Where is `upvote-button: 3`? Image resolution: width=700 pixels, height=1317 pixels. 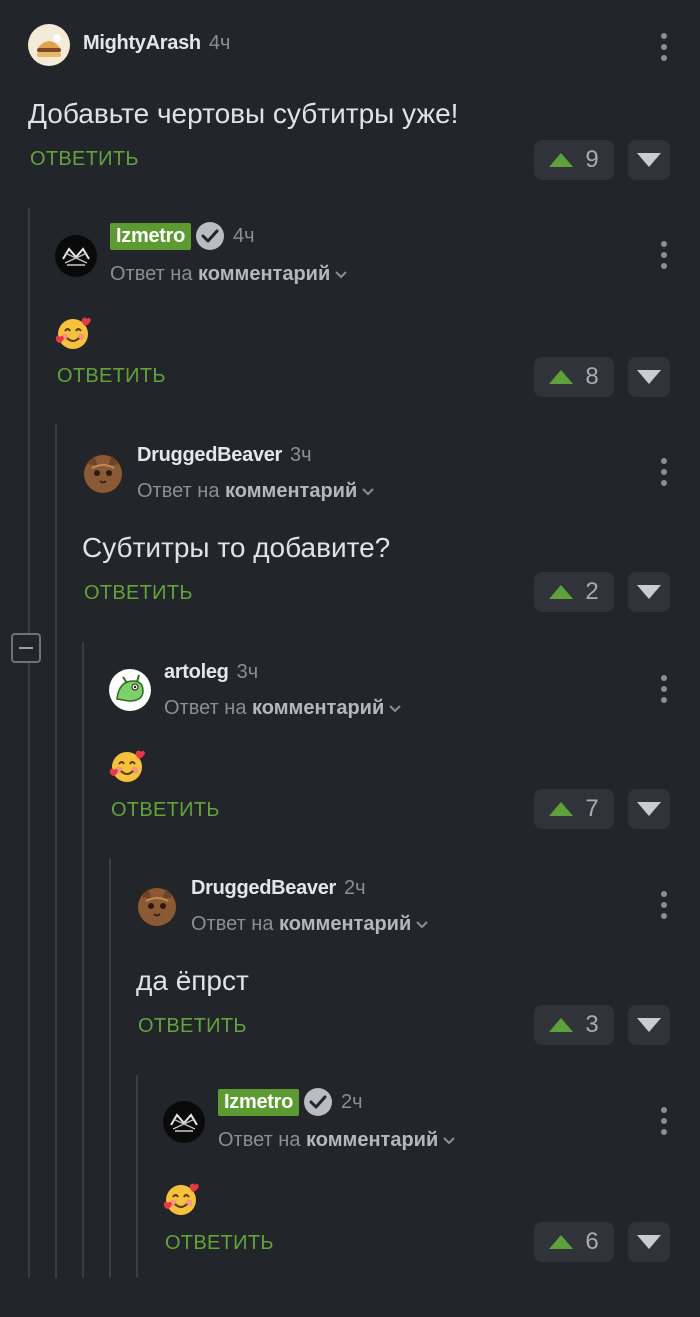 upvote-button: 3 is located at coordinates (574, 1025).